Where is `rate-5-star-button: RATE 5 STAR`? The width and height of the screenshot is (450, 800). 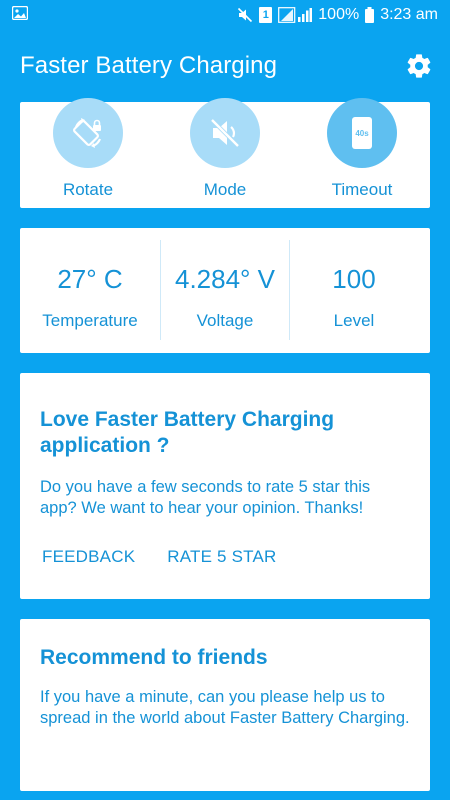 rate-5-star-button: RATE 5 STAR is located at coordinates (221, 557).